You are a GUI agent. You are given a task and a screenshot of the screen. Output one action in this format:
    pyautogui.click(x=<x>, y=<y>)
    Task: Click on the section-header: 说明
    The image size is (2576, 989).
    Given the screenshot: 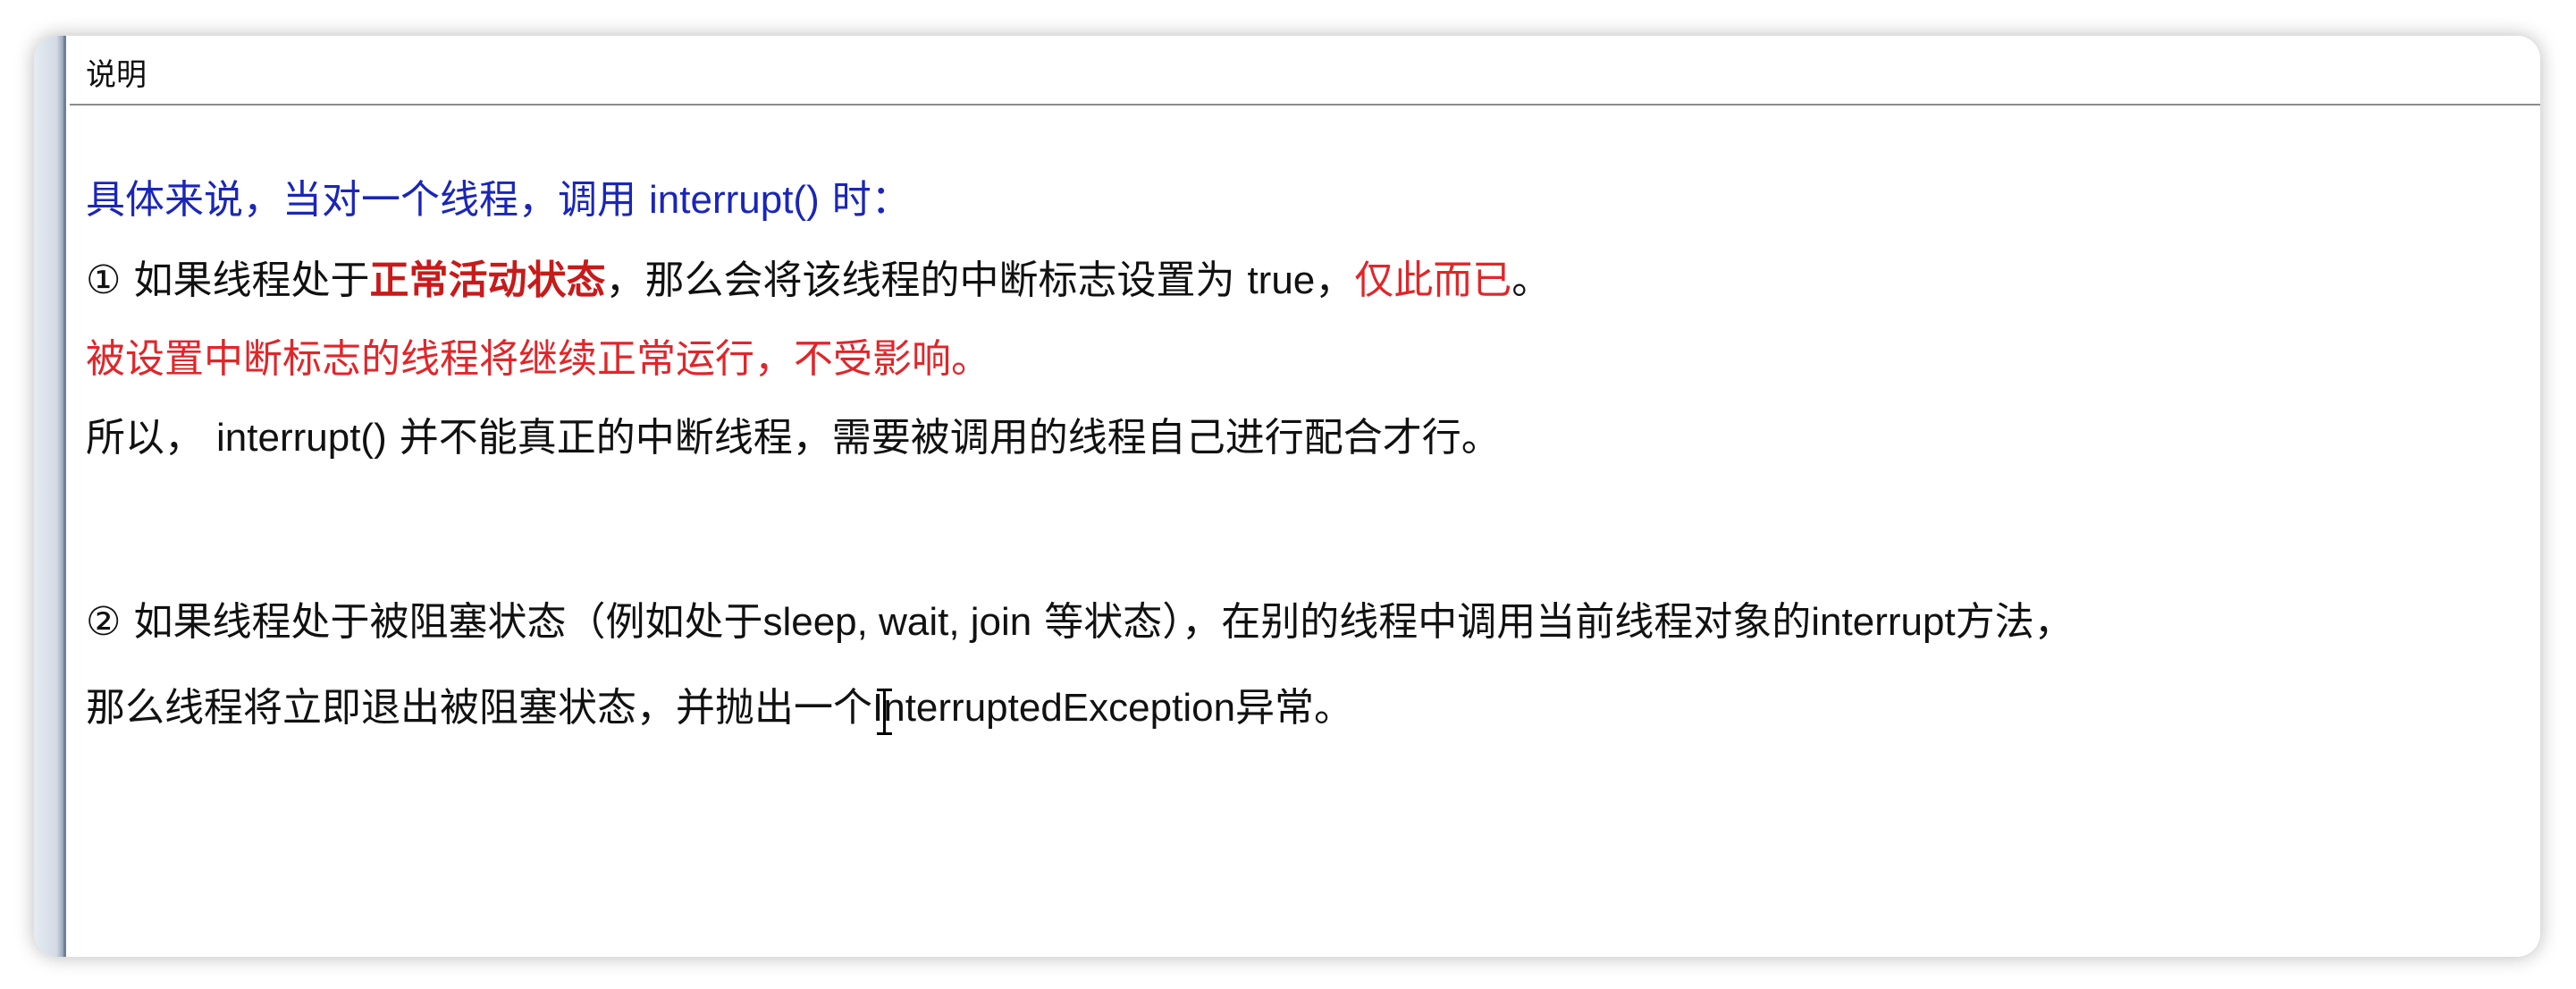 What is the action you would take?
    pyautogui.click(x=1305, y=71)
    